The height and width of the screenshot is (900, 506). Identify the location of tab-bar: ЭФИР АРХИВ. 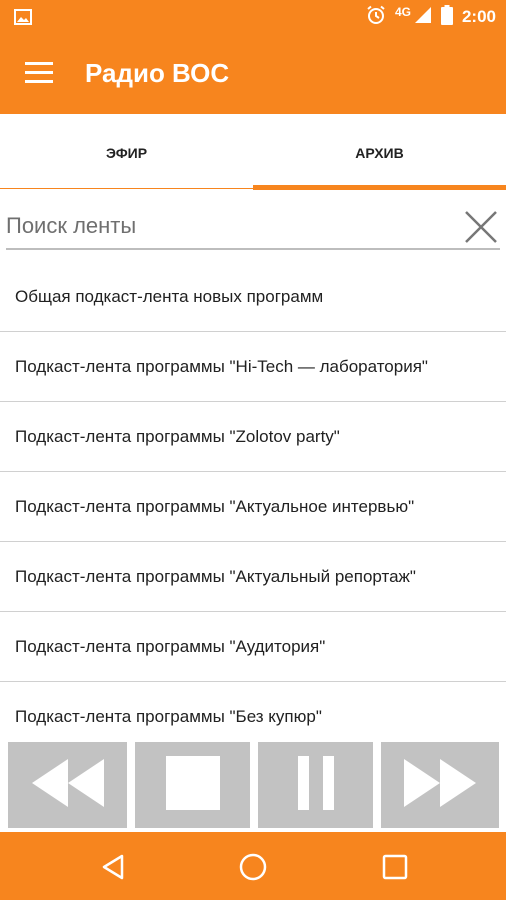
(253, 153).